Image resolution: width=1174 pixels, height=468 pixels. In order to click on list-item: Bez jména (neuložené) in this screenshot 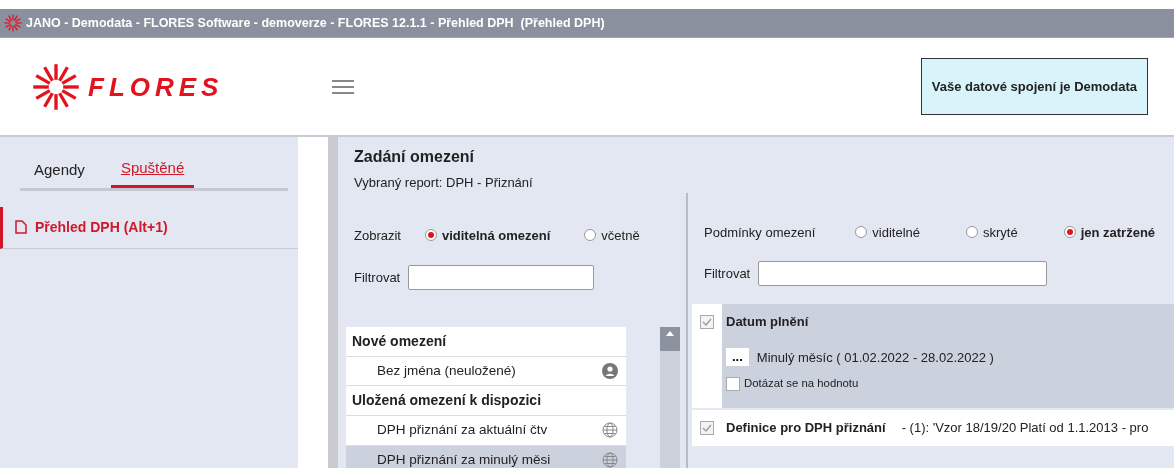, I will do `click(486, 372)`.